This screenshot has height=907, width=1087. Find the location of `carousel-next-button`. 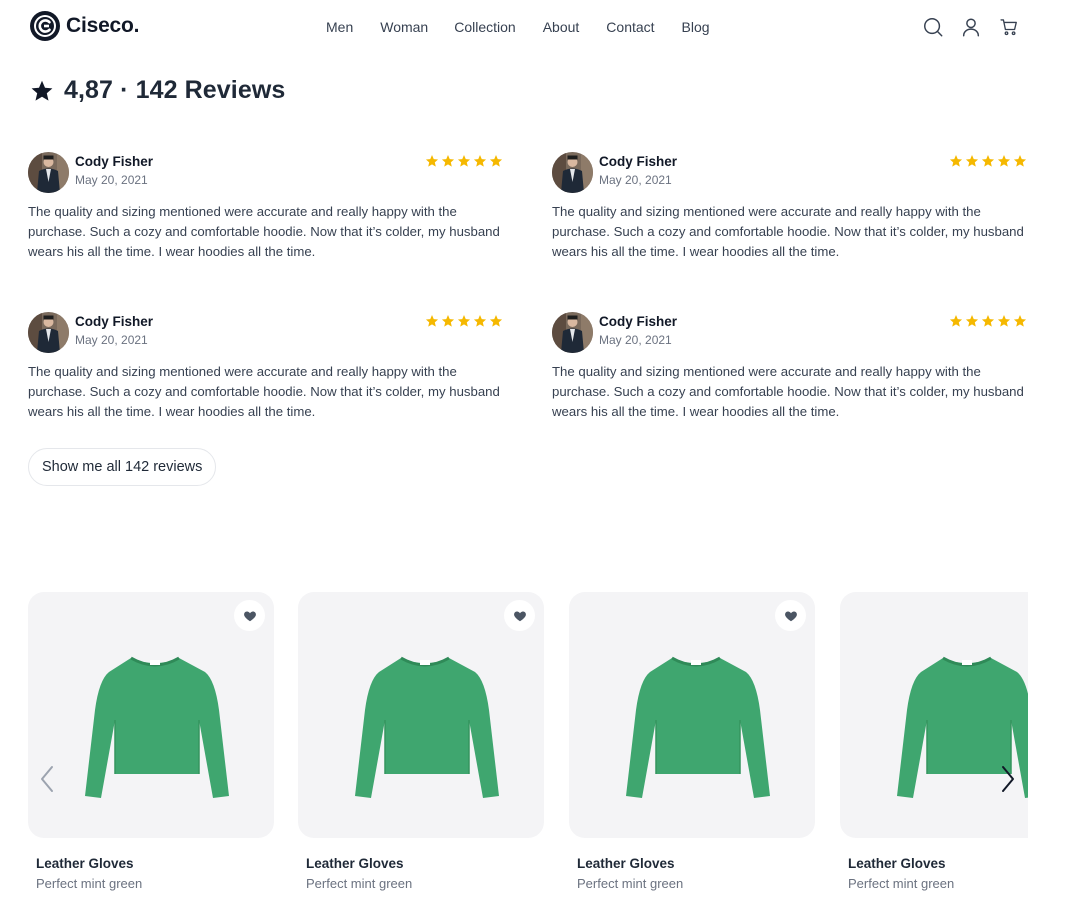

carousel-next-button is located at coordinates (1008, 779).